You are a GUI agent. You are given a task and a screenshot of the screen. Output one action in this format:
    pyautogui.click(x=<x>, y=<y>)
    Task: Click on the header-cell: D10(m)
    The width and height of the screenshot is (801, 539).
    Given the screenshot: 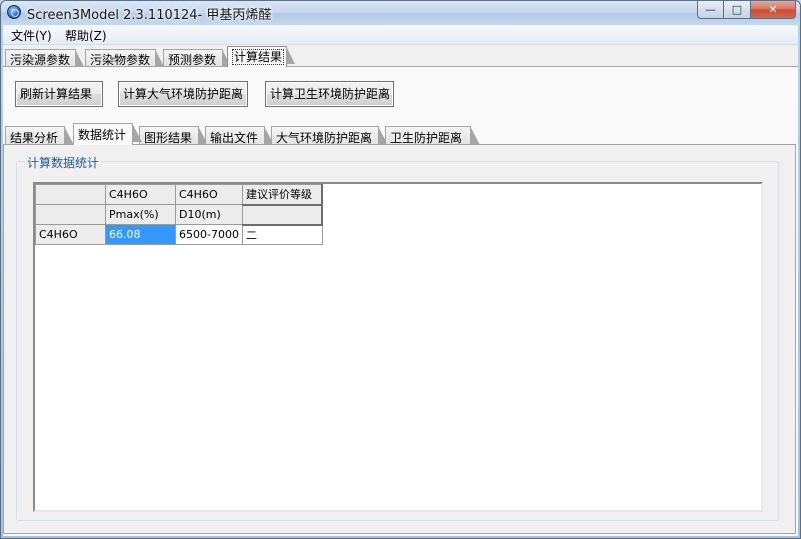 What is the action you would take?
    pyautogui.click(x=209, y=214)
    